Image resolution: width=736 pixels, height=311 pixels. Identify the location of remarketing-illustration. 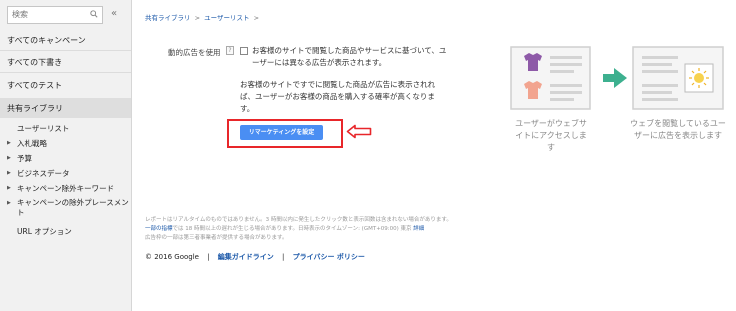
(617, 78).